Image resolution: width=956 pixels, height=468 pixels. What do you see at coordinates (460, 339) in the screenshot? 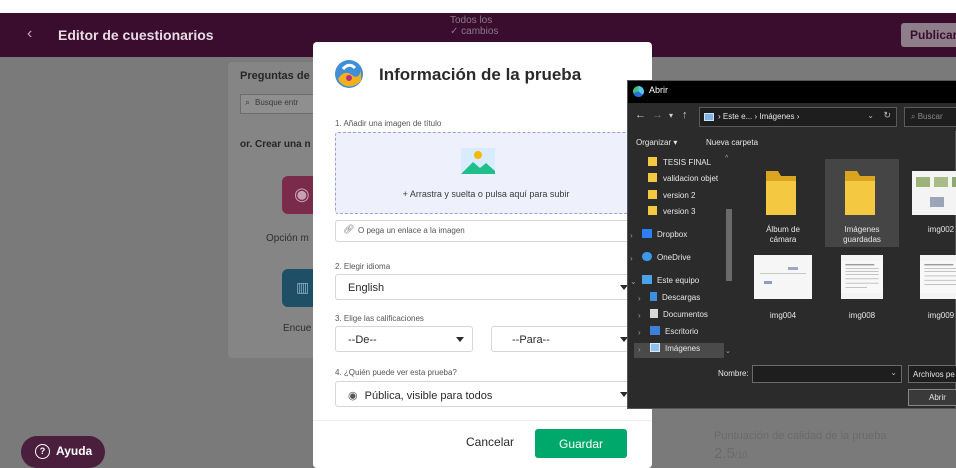
I see `caret-down-icon` at bounding box center [460, 339].